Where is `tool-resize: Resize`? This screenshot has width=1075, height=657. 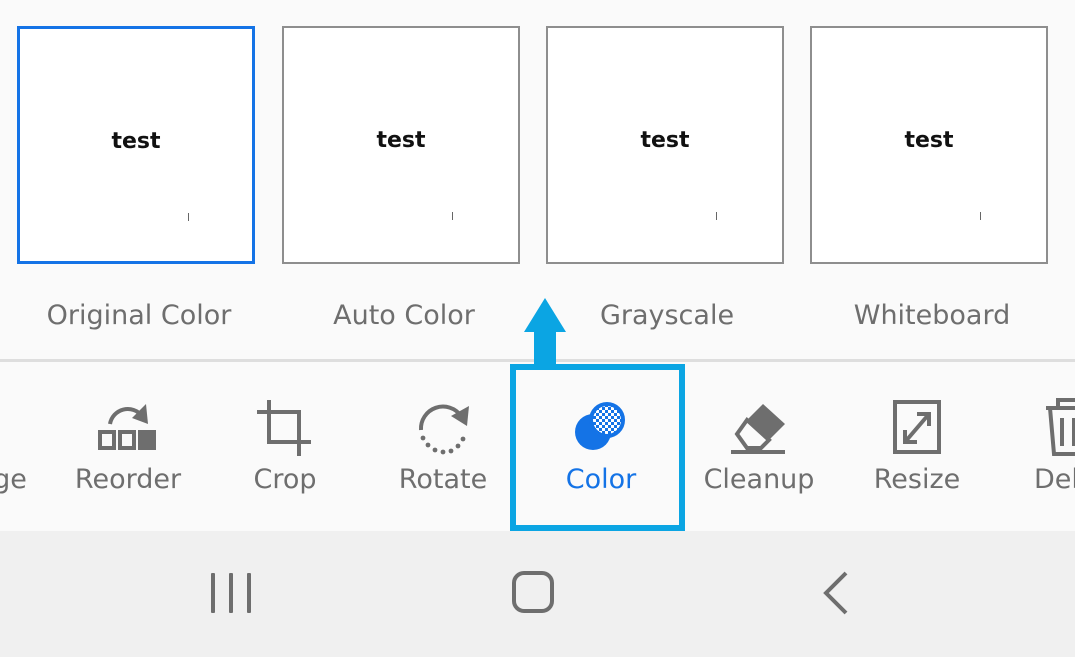 tool-resize: Resize is located at coordinates (917, 446).